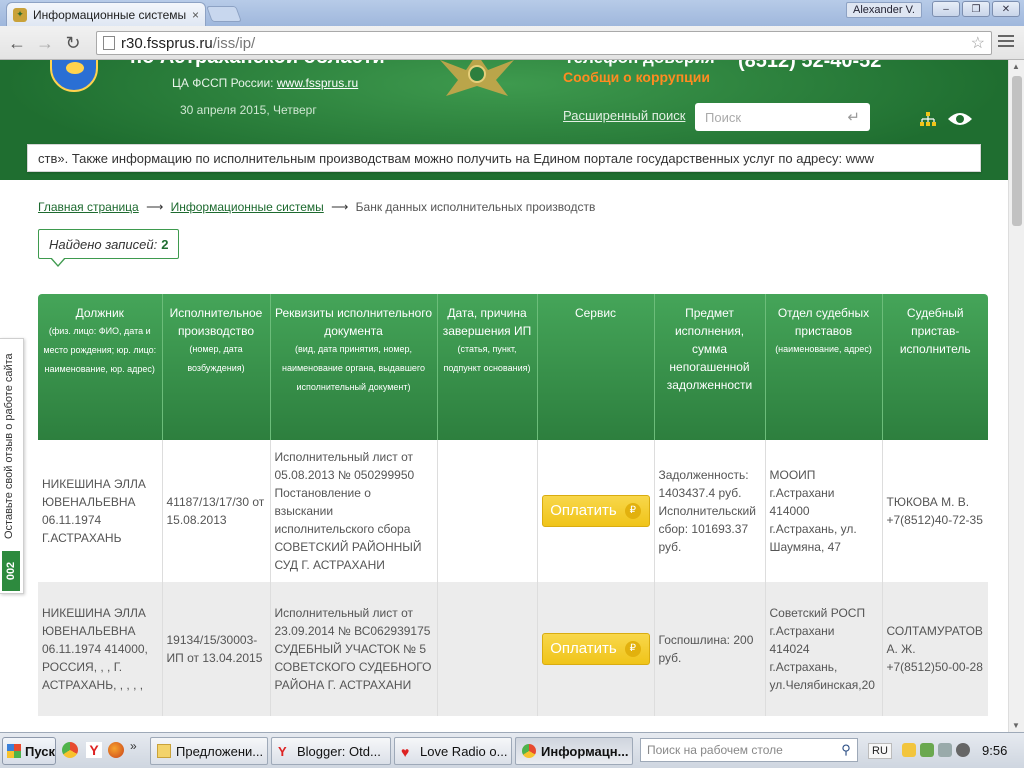 The height and width of the screenshot is (768, 1024). Describe the element at coordinates (960, 119) in the screenshot. I see `eye-icon` at that location.